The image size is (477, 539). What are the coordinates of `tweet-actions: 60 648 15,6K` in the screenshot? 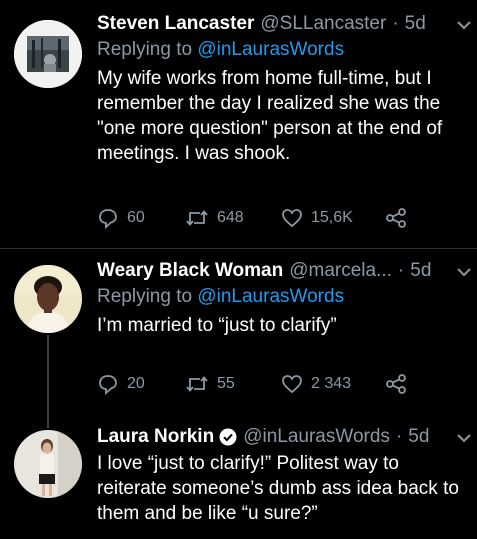 It's located at (262, 218).